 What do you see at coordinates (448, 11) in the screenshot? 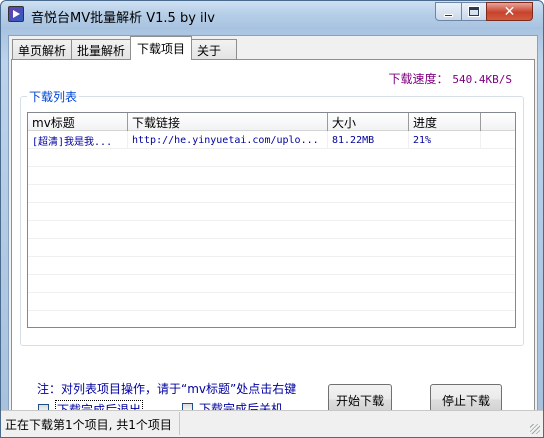
I see `minimize-button` at bounding box center [448, 11].